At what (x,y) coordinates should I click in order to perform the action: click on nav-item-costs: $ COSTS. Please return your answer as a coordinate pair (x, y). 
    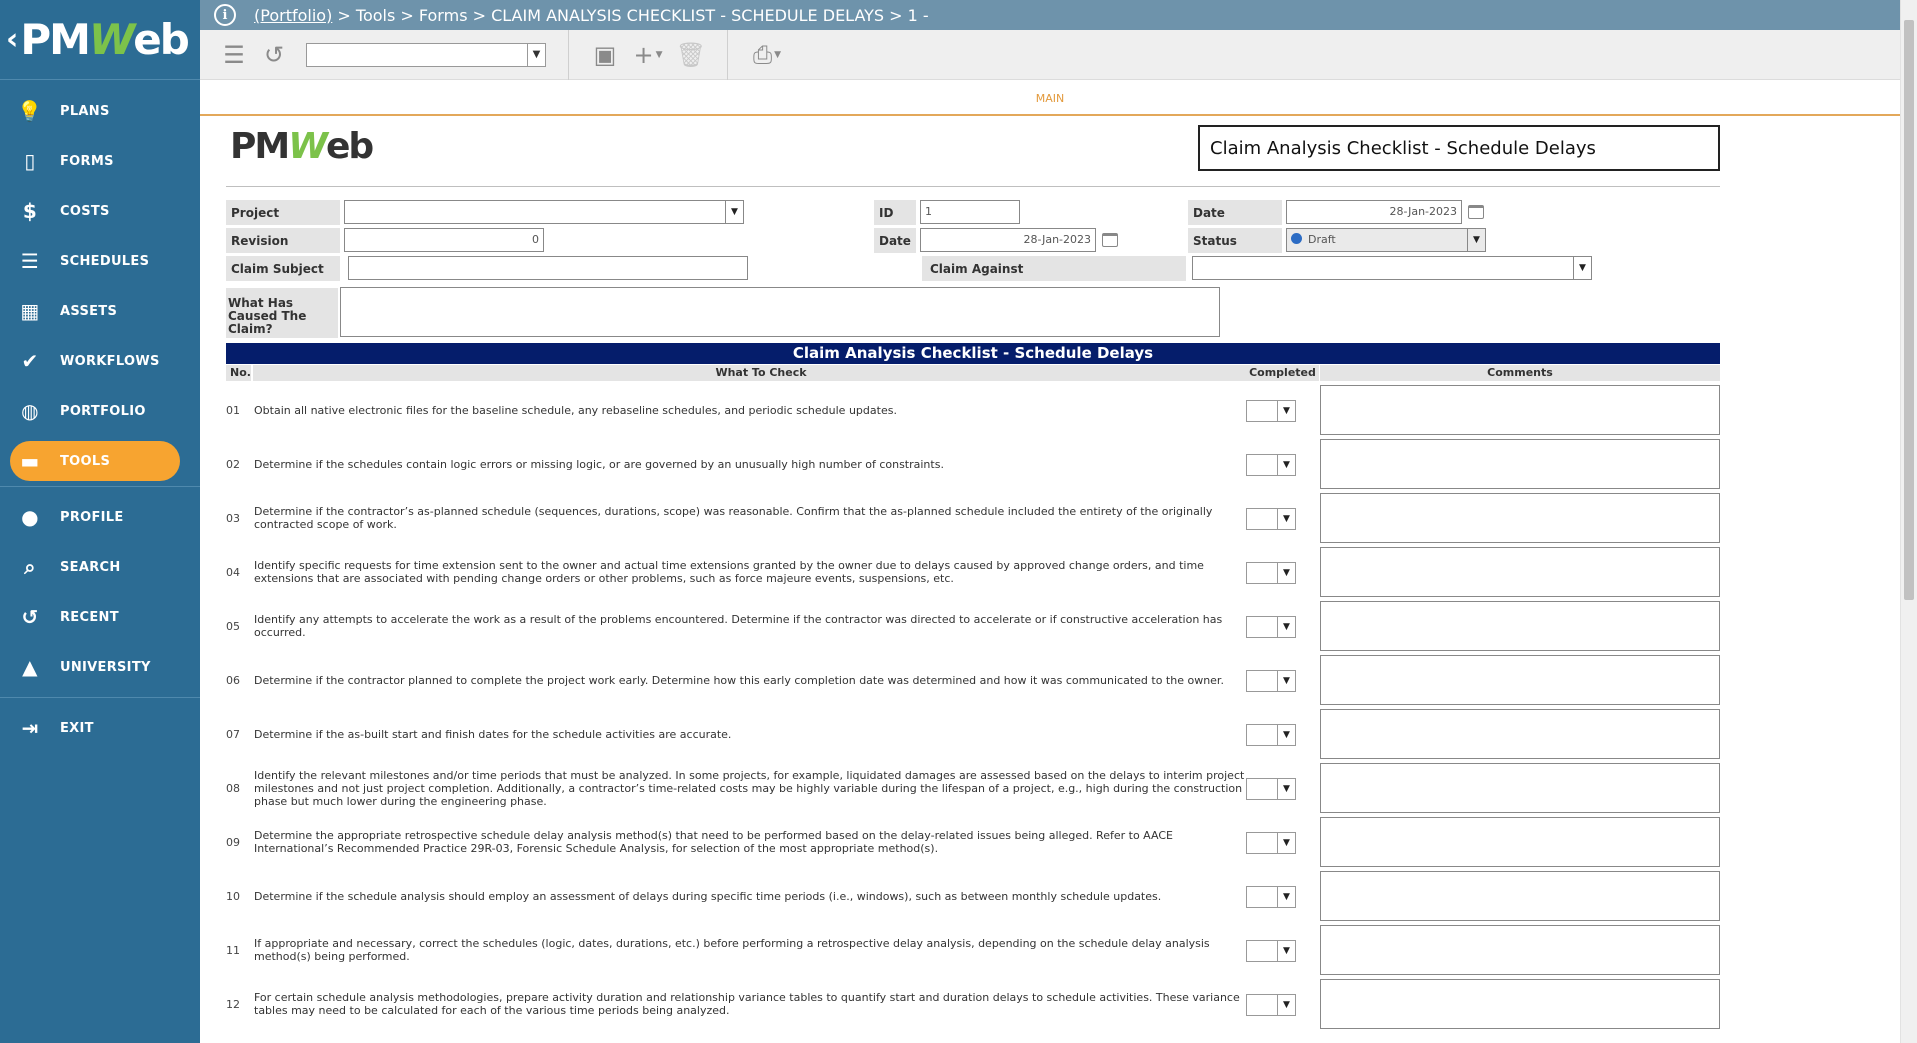
    Looking at the image, I should click on (100, 211).